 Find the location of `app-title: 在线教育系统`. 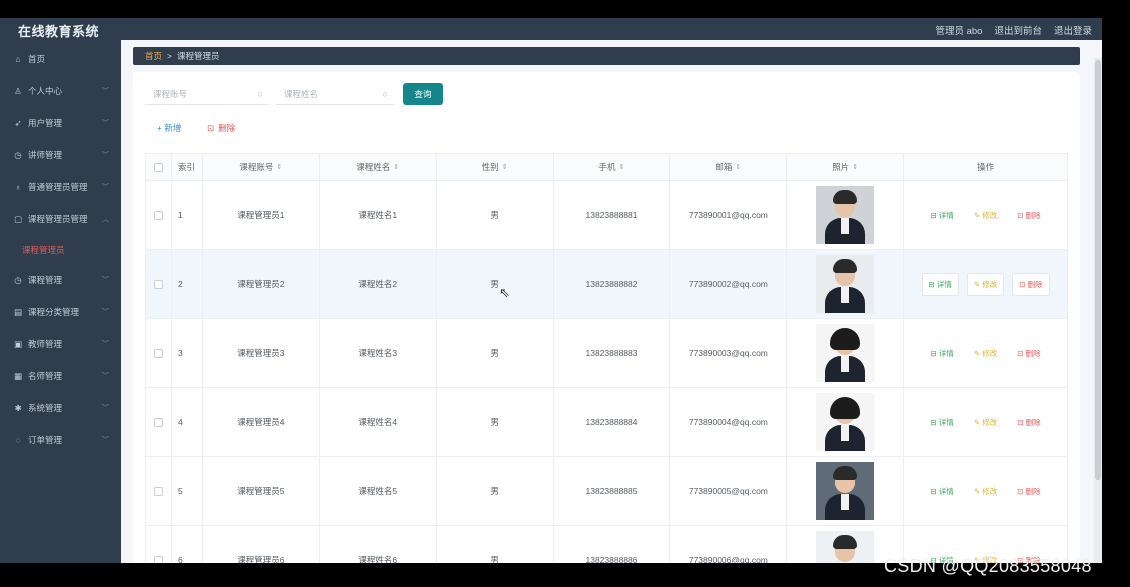

app-title: 在线教育系统 is located at coordinates (59, 31).